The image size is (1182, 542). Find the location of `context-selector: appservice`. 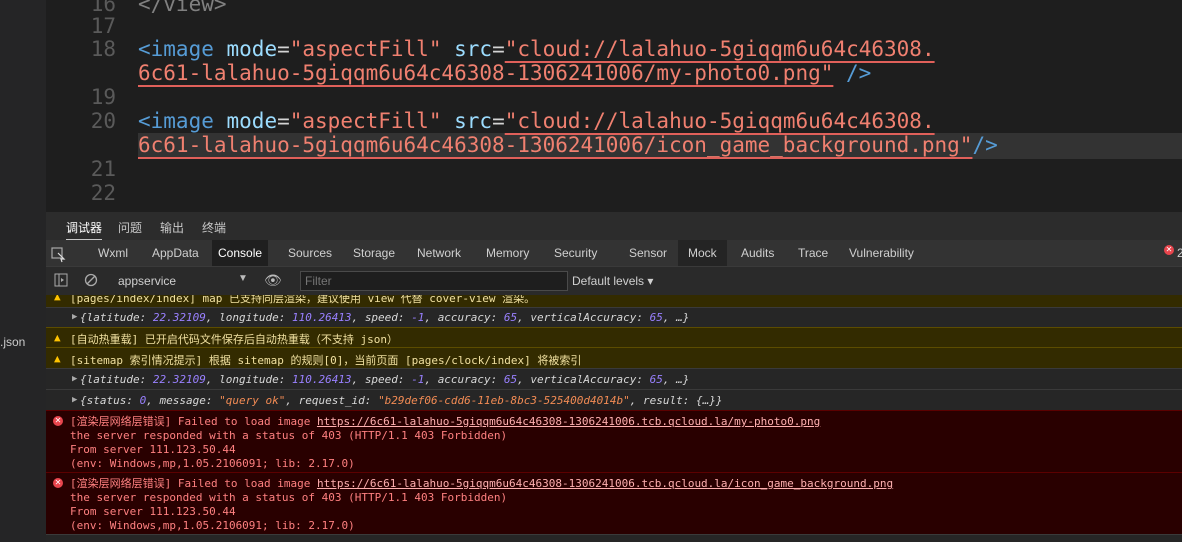

context-selector: appservice is located at coordinates (147, 281).